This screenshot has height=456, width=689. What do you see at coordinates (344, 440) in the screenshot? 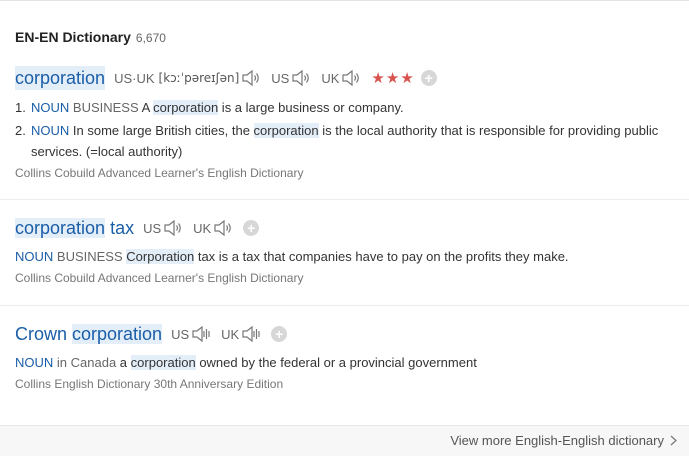
I see `footer-bar: View more English-English dictionary` at bounding box center [344, 440].